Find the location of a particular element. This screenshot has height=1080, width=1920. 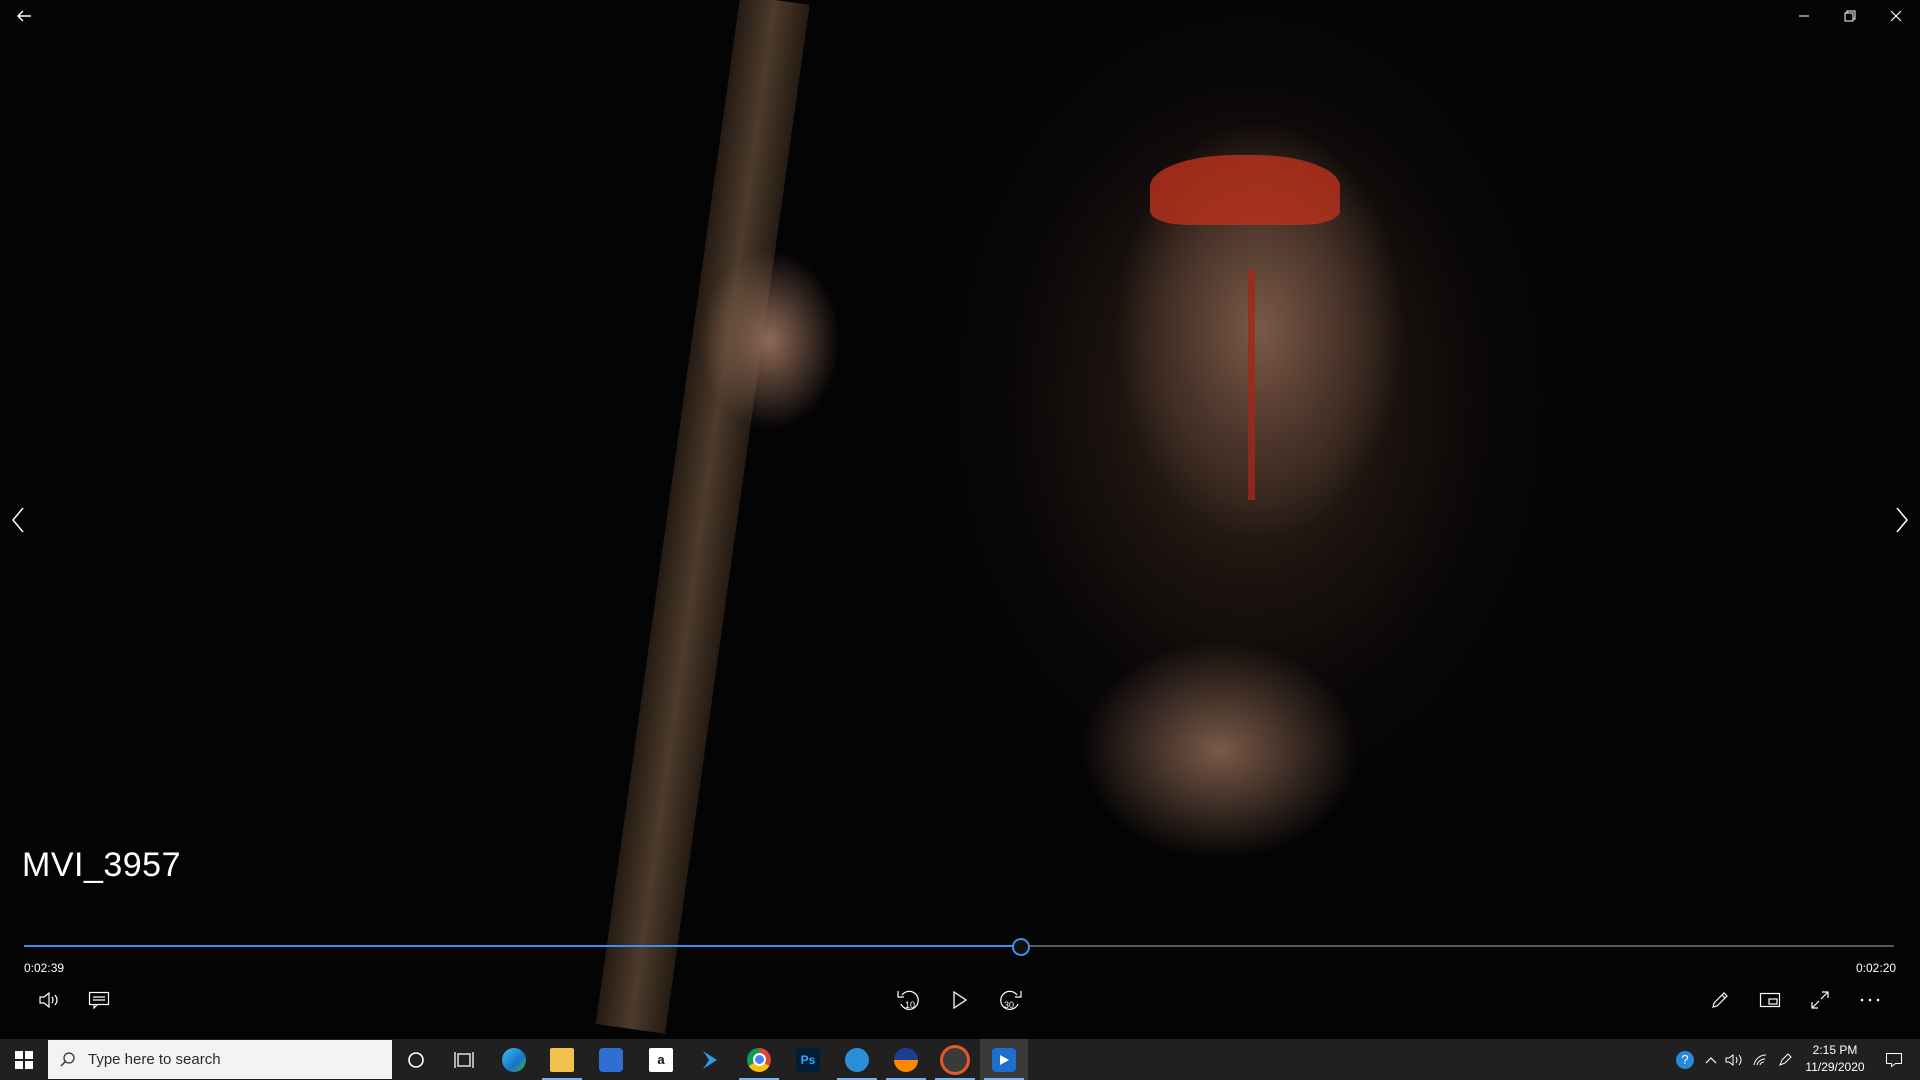

minimize-button is located at coordinates (1804, 16).